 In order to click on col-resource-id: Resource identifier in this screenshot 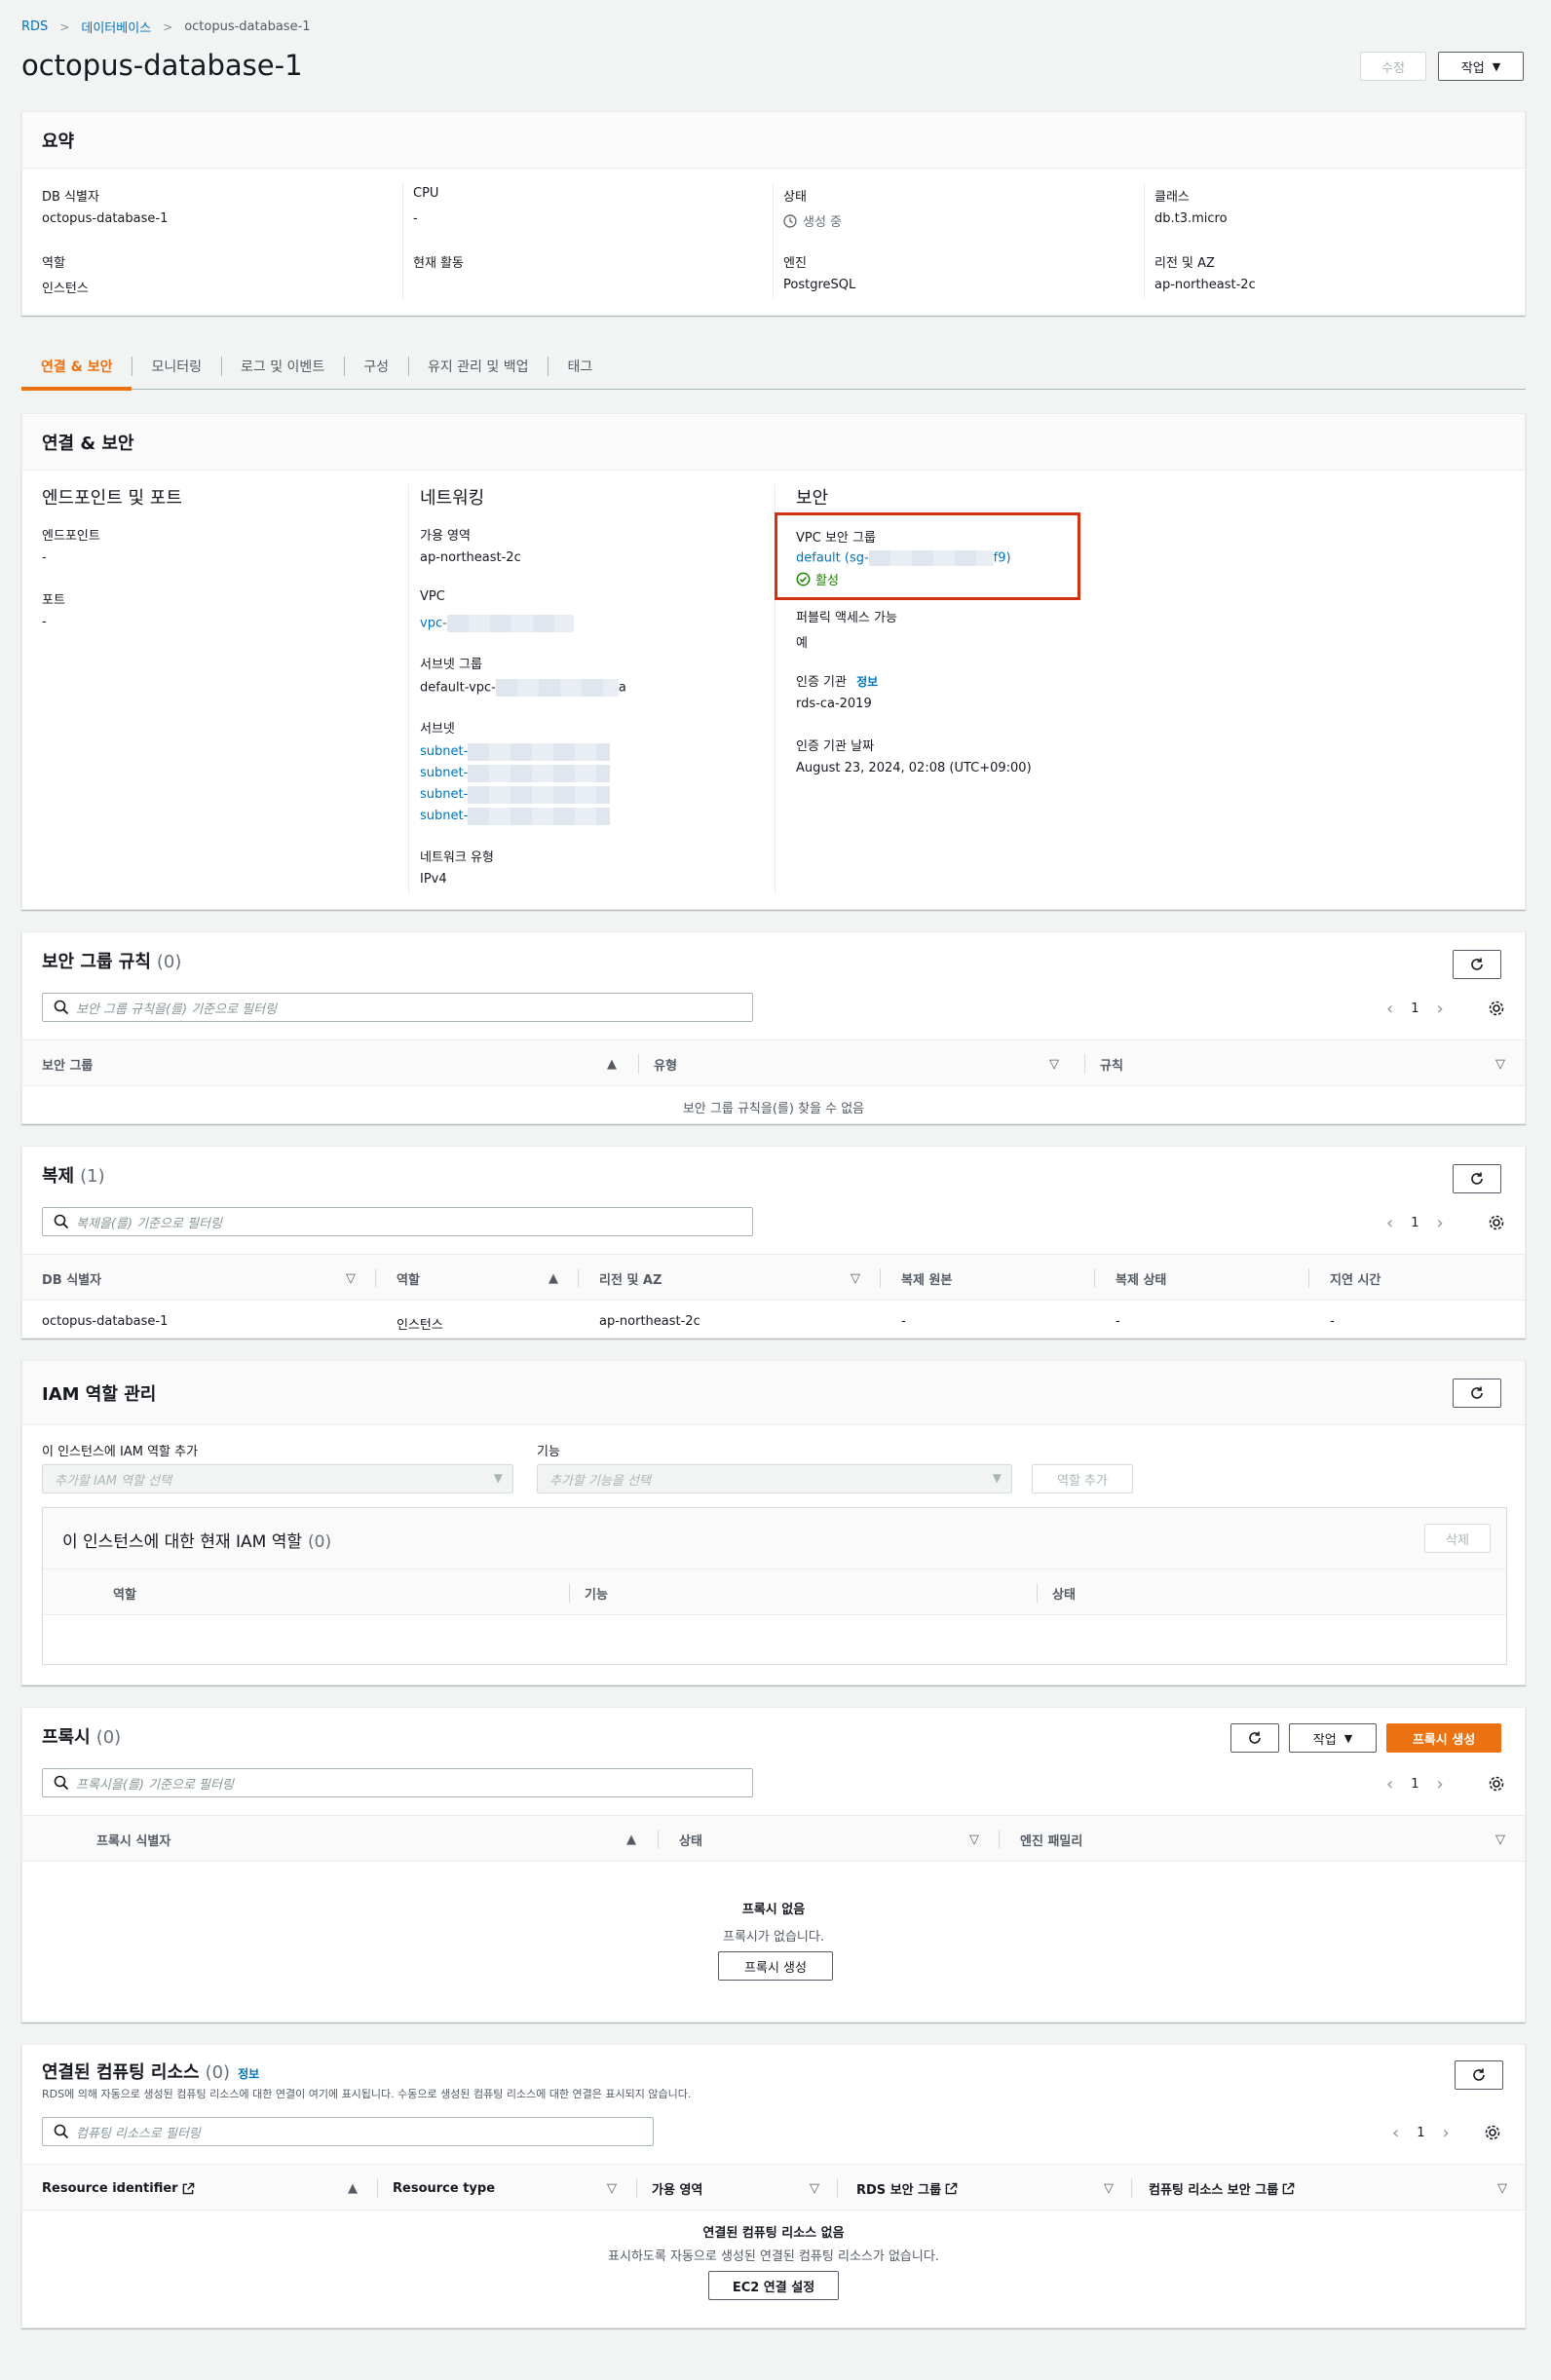, I will do `click(119, 2188)`.